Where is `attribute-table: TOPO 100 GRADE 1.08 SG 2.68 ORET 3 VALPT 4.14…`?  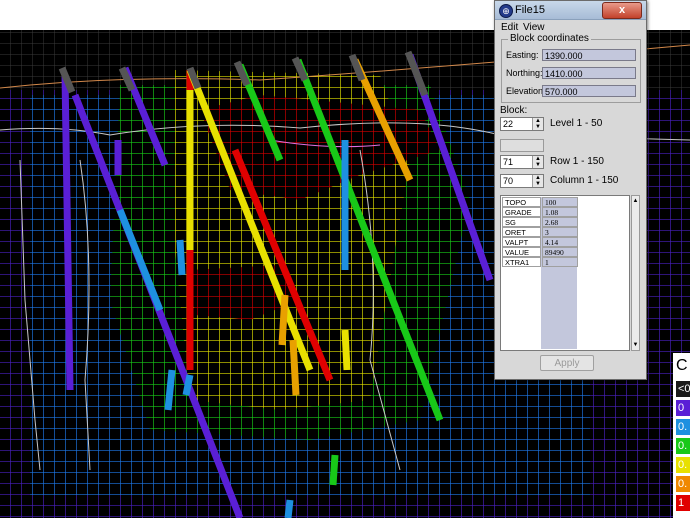 attribute-table: TOPO 100 GRADE 1.08 SG 2.68 ORET 3 VALPT 4.14… is located at coordinates (565, 273).